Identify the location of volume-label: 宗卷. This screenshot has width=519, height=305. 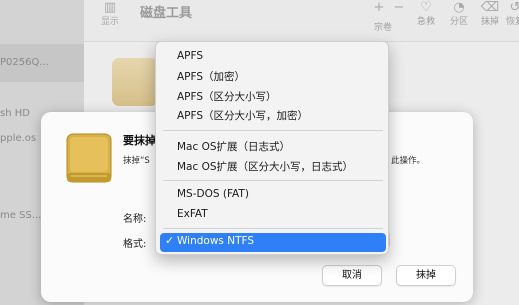
(382, 28).